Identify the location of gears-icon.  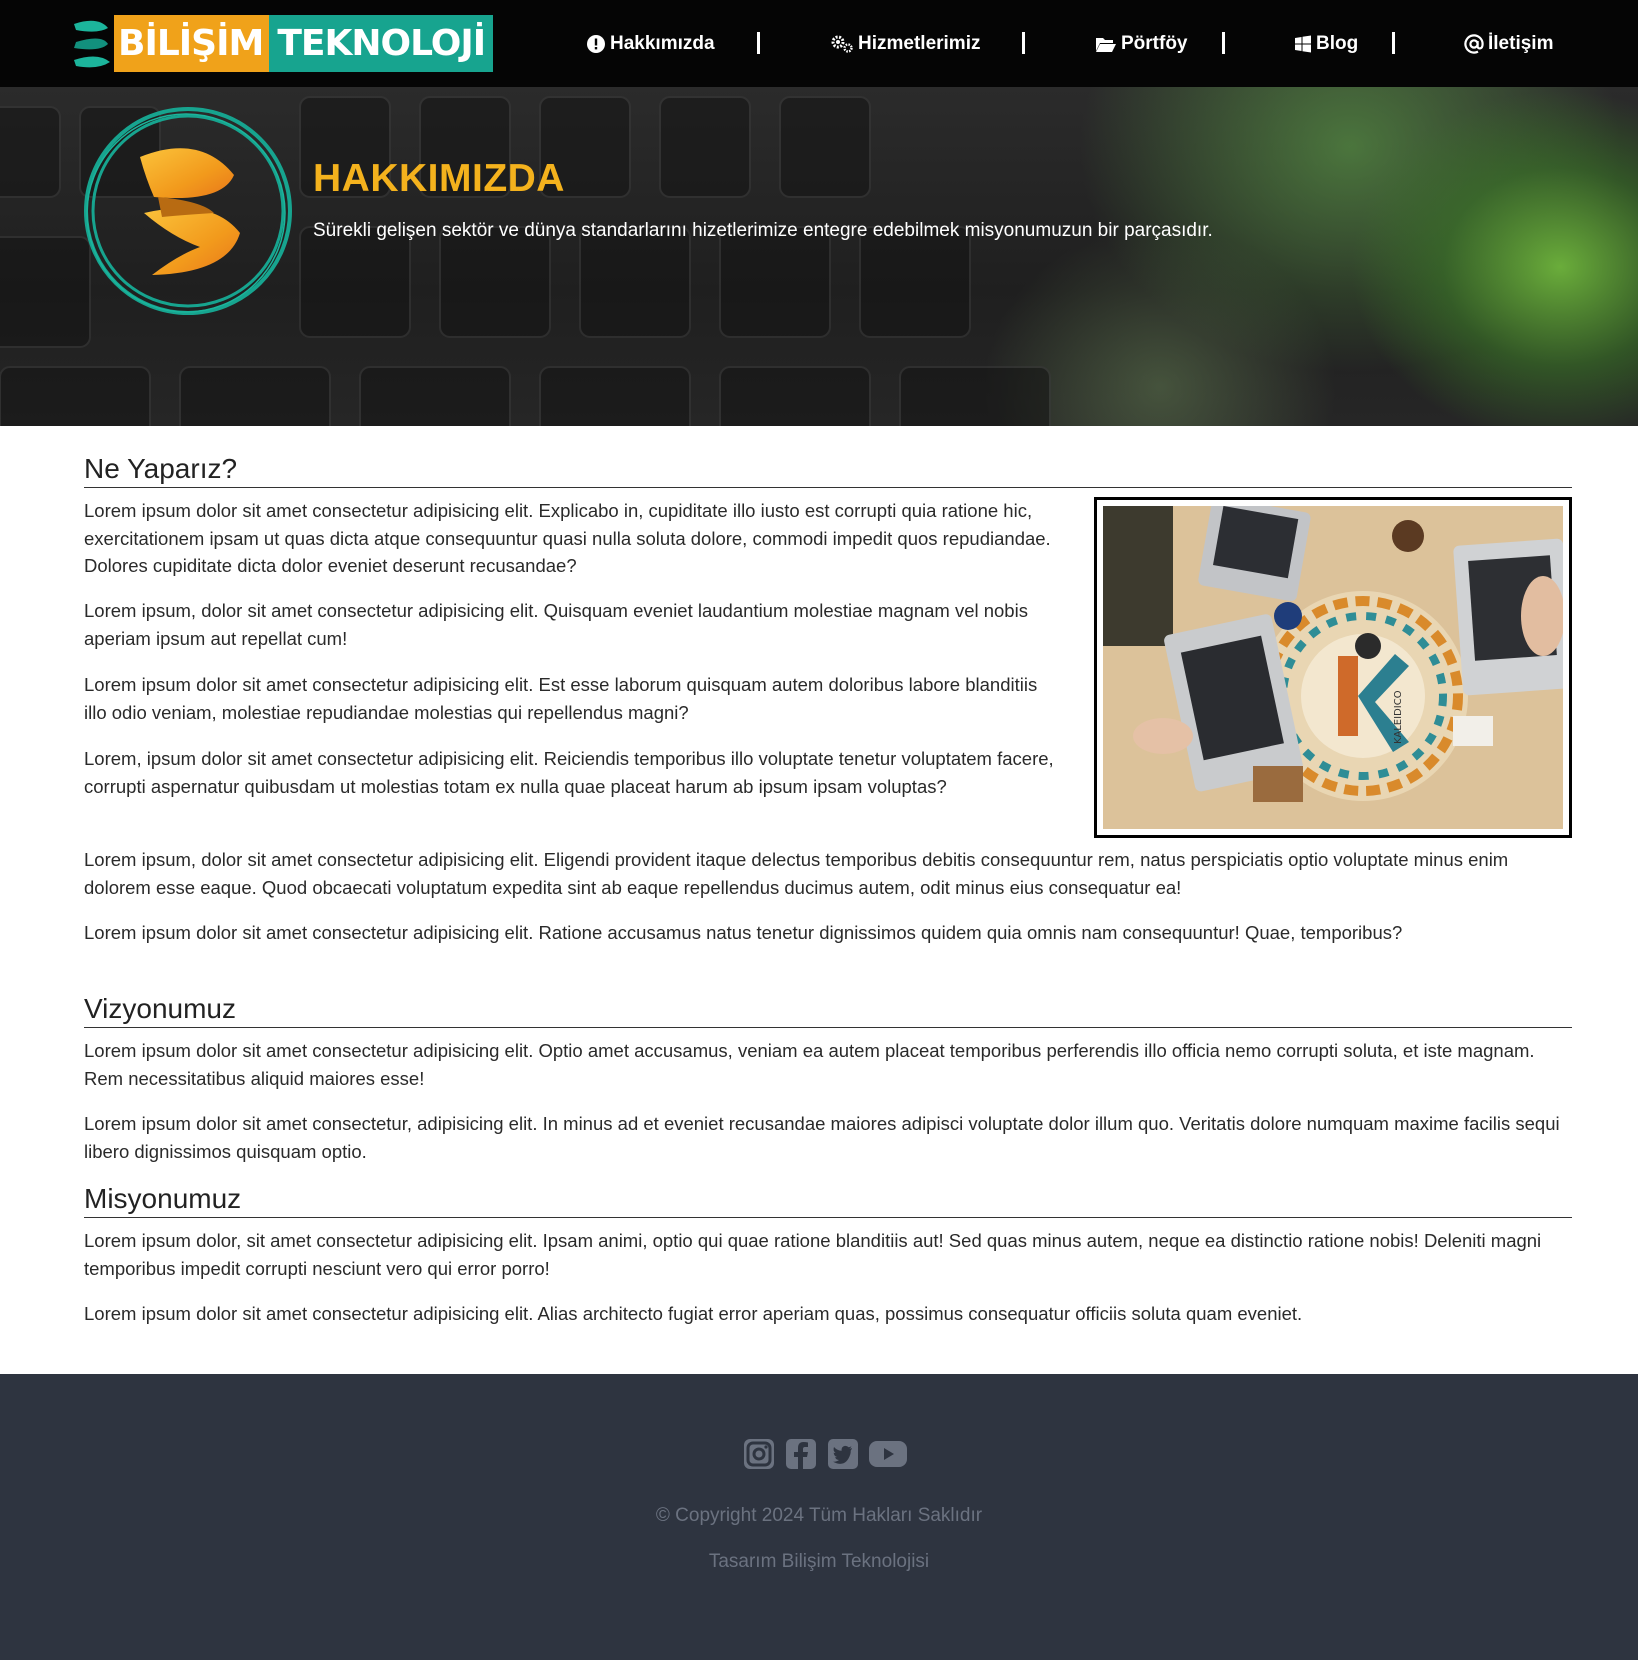
(842, 44).